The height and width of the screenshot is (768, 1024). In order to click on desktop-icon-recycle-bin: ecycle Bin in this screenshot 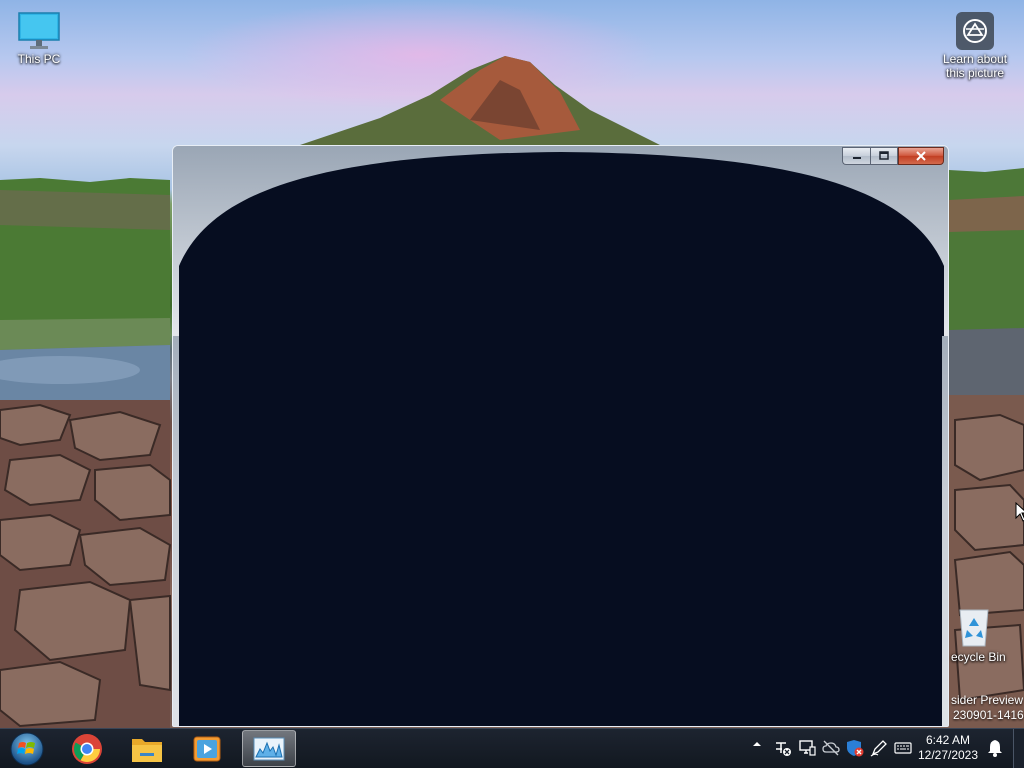, I will do `click(982, 635)`.